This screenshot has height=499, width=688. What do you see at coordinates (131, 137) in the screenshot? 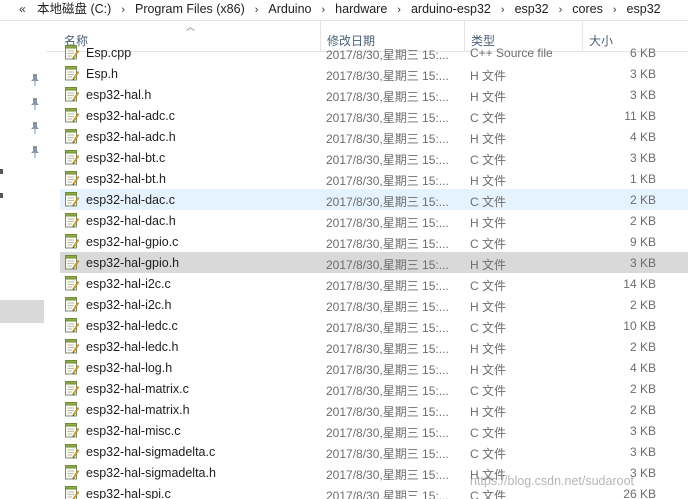
I see `file-name: esp32-hal-adc.h` at bounding box center [131, 137].